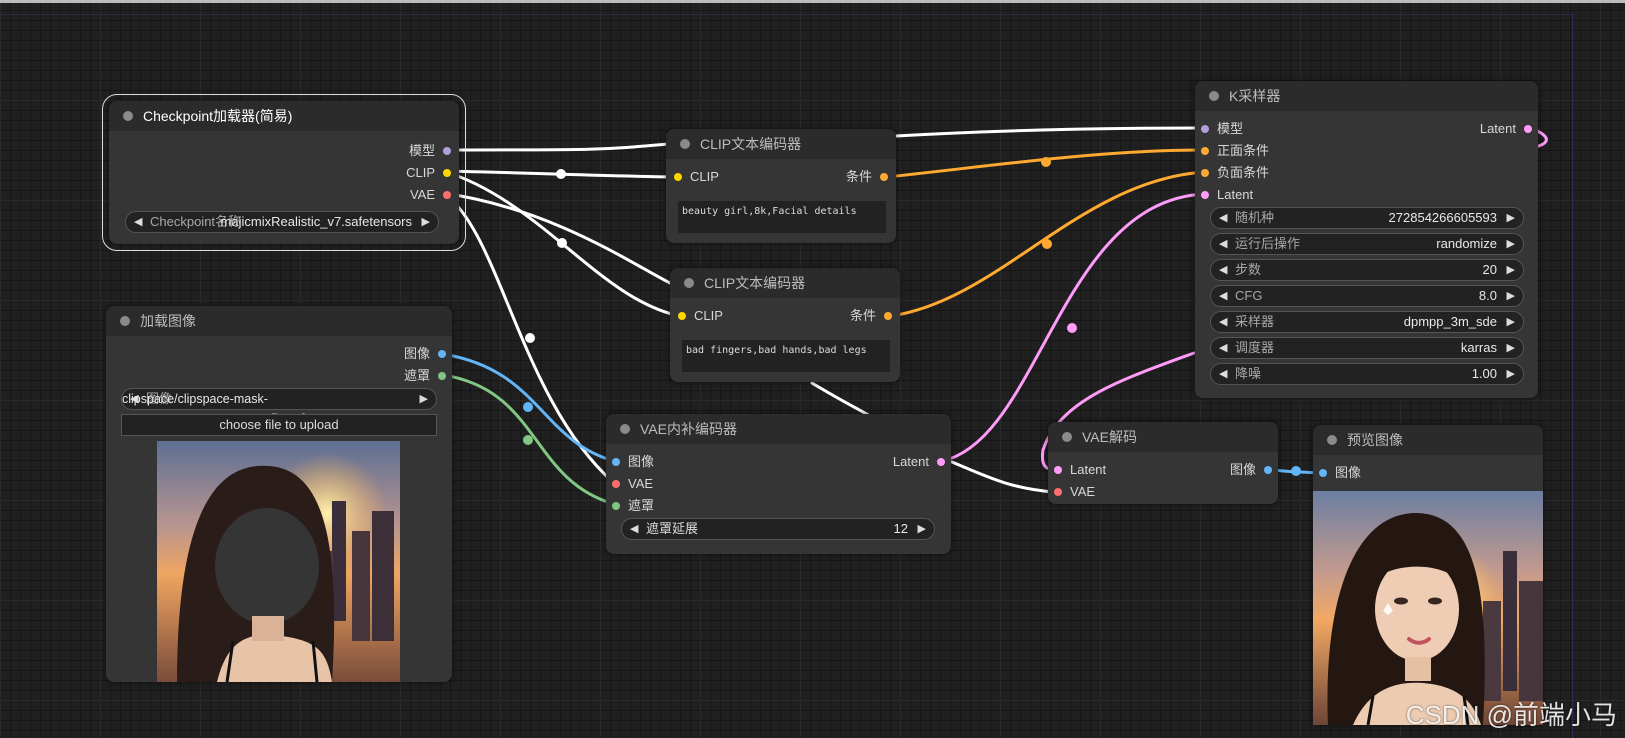 This screenshot has height=738, width=1625. What do you see at coordinates (778, 529) in the screenshot?
I see `grow-mask-widget: ◀ 遮罩延展 12 ▶` at bounding box center [778, 529].